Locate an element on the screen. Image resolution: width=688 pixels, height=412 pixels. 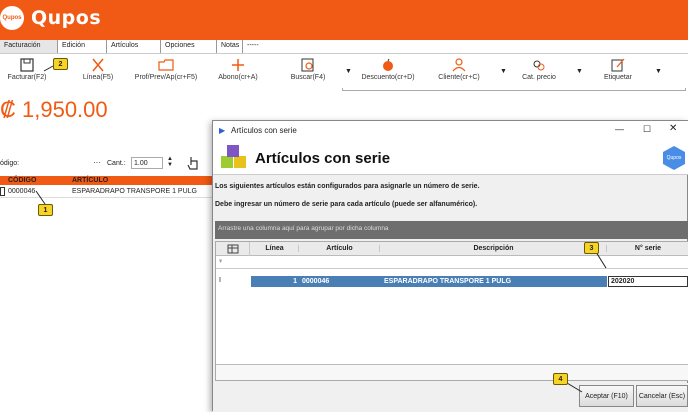
table-row: 1 0000046 ESPARADRAPO TRANSPORE 1 PULG is located at coordinates (429, 281).